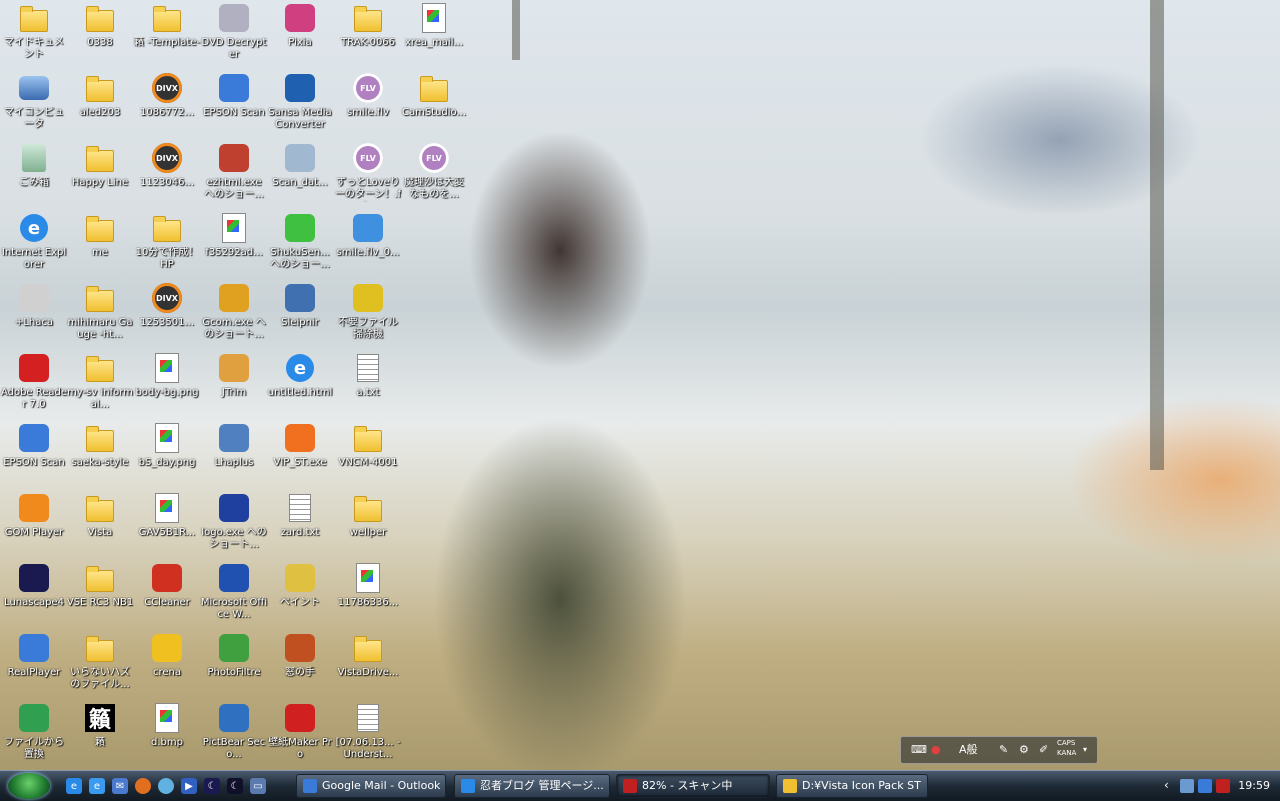 The height and width of the screenshot is (801, 1280). I want to click on desktop-icon: 0338, so click(100, 35).